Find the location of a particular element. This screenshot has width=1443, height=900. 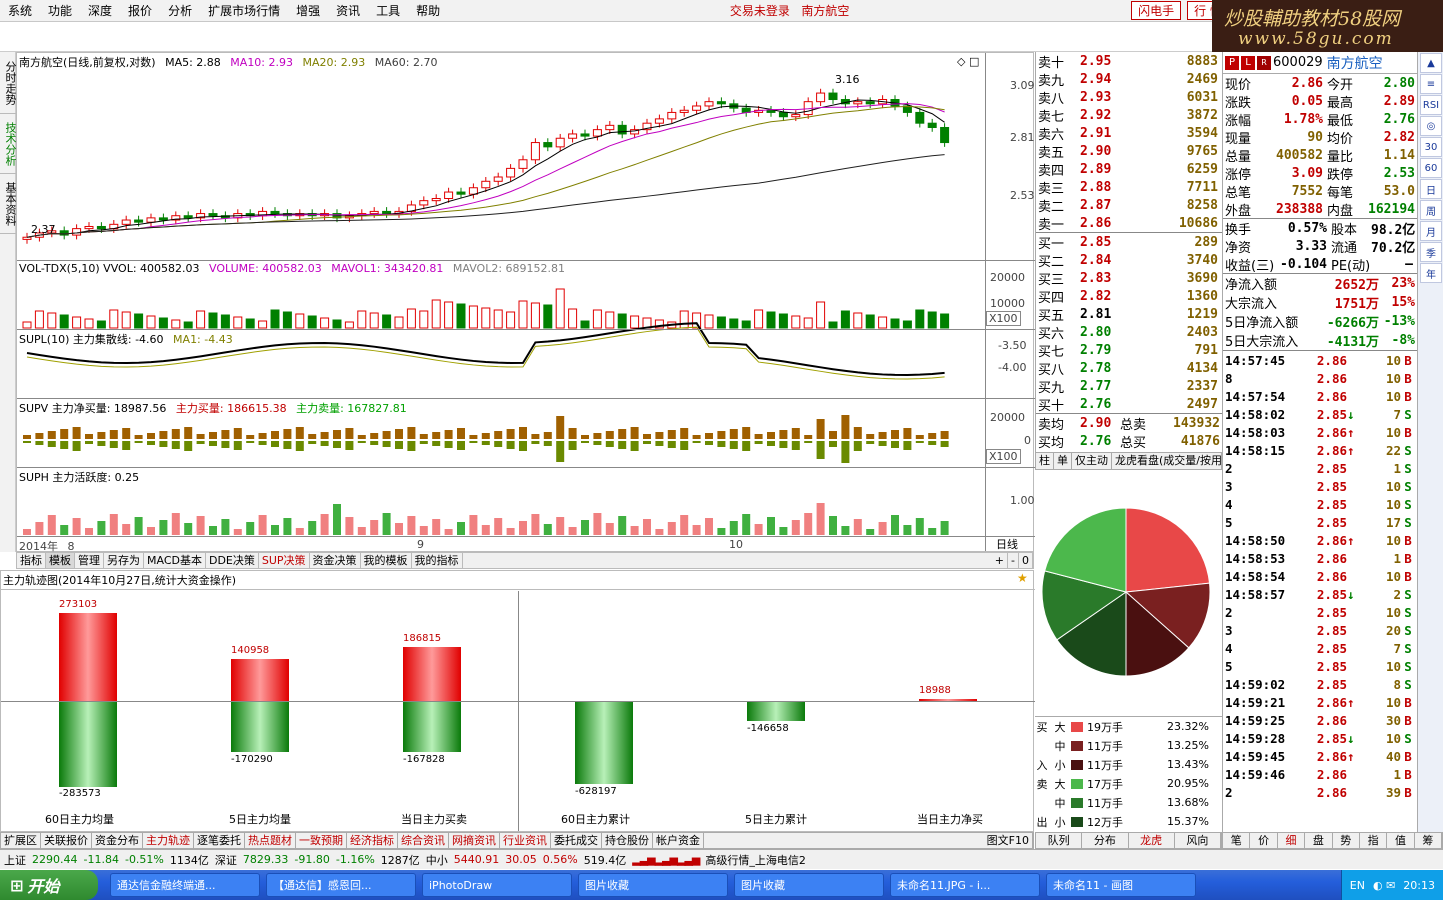

r-badge: R is located at coordinates (1264, 62).